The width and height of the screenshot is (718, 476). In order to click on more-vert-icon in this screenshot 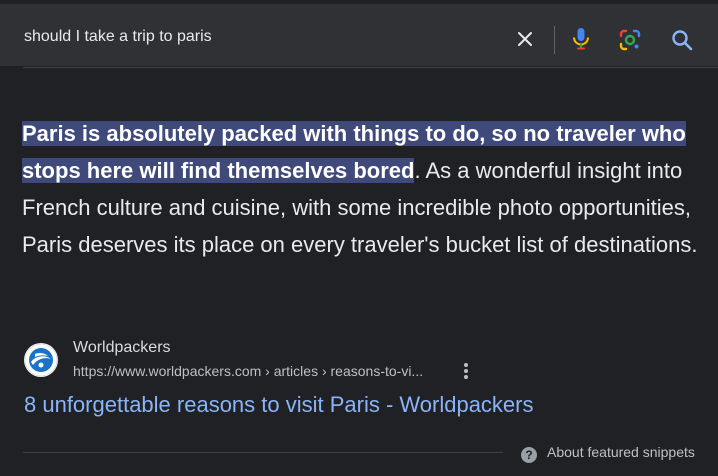, I will do `click(466, 371)`.